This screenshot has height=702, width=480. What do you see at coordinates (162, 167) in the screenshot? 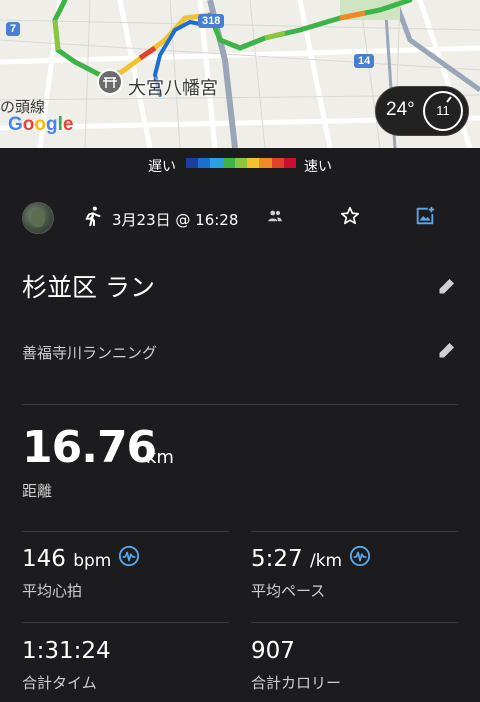
I see `legend-slow-label: 遅い` at bounding box center [162, 167].